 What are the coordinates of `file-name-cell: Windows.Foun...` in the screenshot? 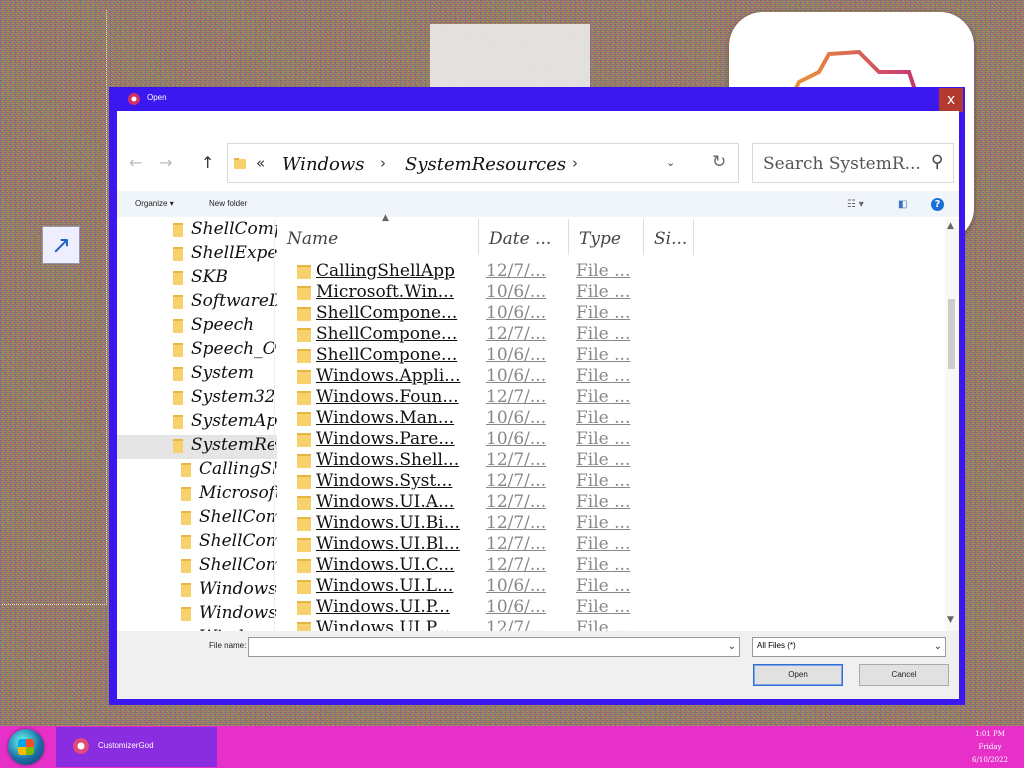 It's located at (387, 397).